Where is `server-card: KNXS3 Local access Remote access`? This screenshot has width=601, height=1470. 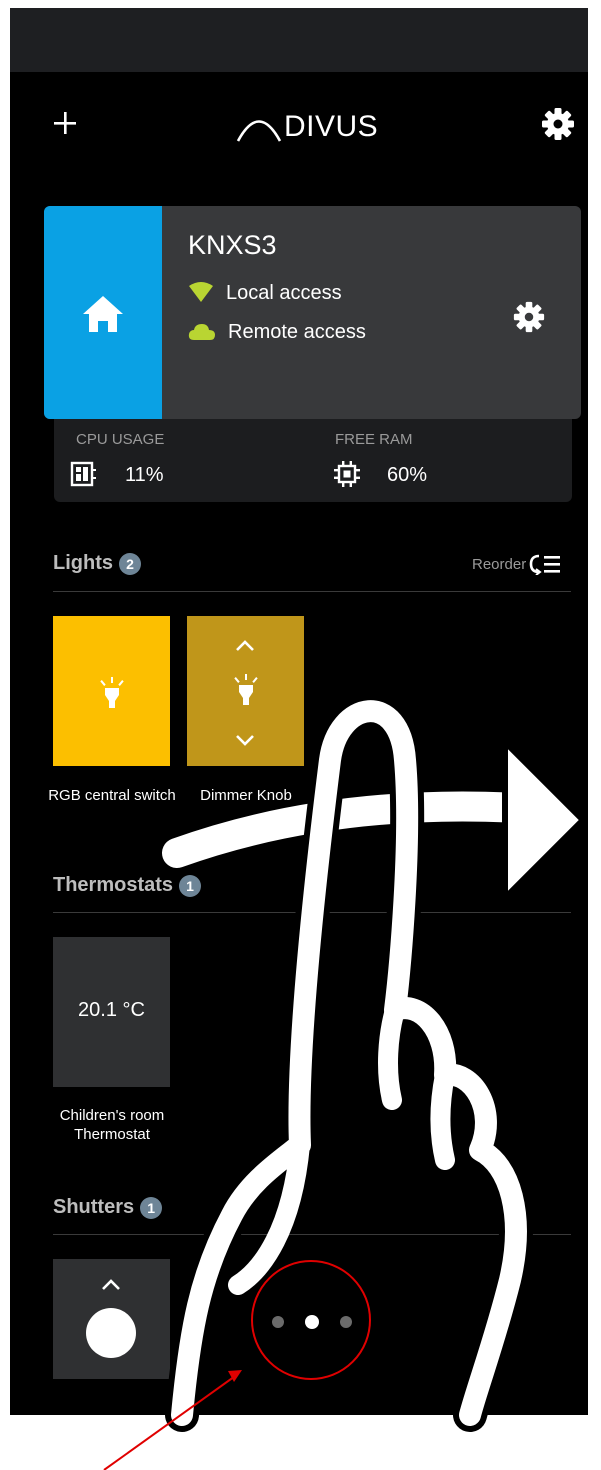
server-card: KNXS3 Local access Remote access is located at coordinates (312, 312).